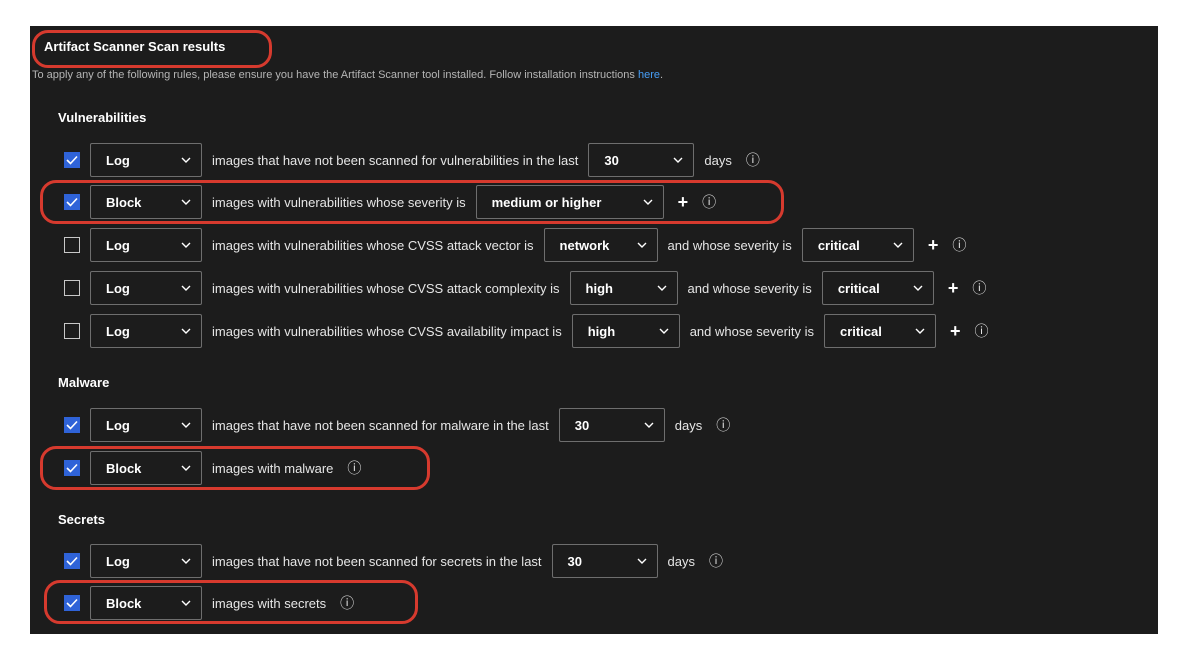 Image resolution: width=1184 pixels, height=648 pixels. Describe the element at coordinates (102, 117) in the screenshot. I see `section-heading-vulnerabilities: Vulnerabilities` at that location.